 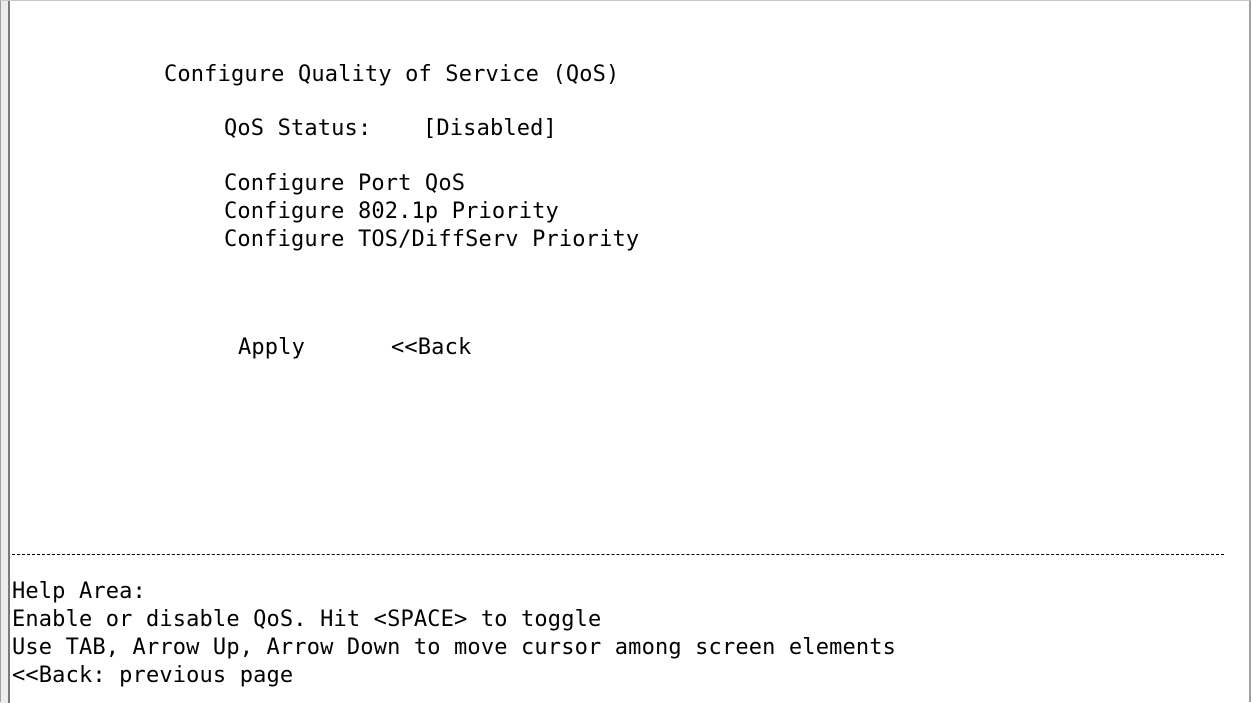 I want to click on qos-status-toggle: [Disabled], so click(x=490, y=129).